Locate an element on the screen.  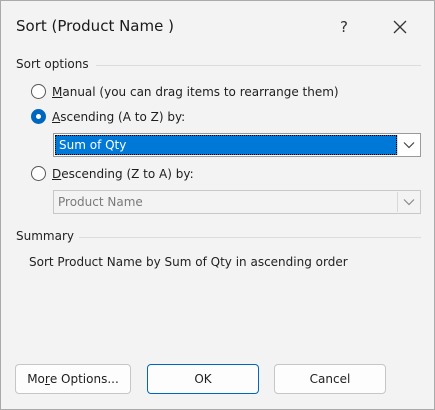
ascending-radio-option: Ascending (A to Z) by: is located at coordinates (108, 116).